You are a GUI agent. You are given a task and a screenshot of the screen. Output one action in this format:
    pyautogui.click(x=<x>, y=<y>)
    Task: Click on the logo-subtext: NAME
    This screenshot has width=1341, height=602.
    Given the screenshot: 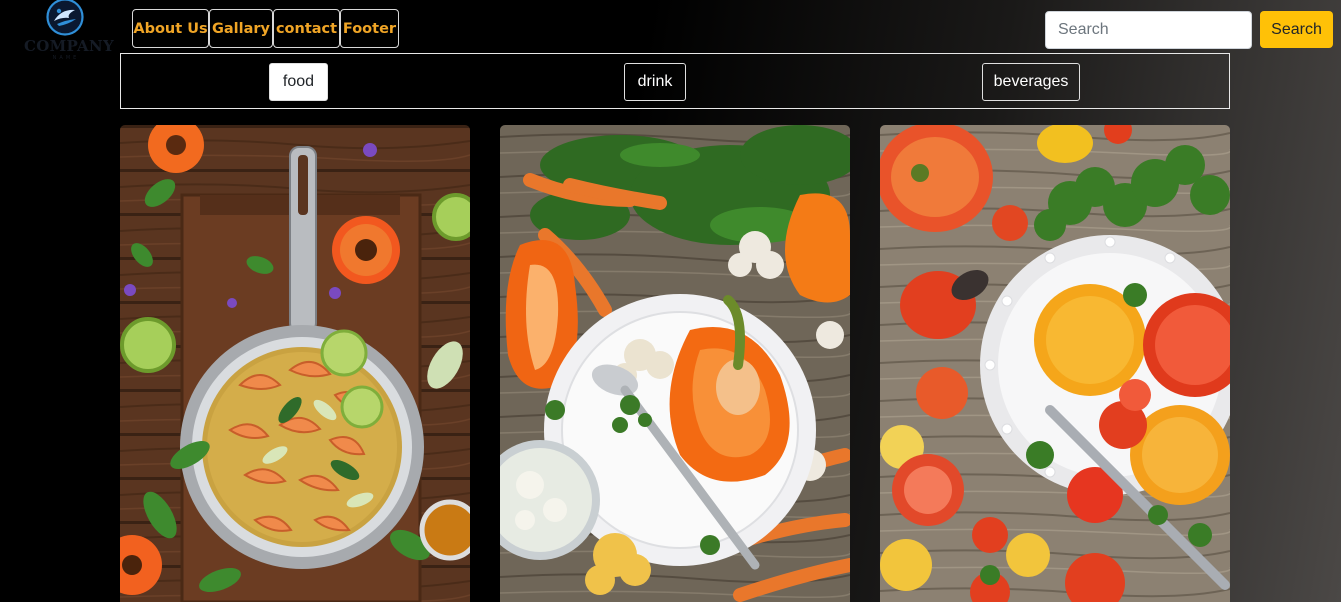 What is the action you would take?
    pyautogui.click(x=66, y=58)
    